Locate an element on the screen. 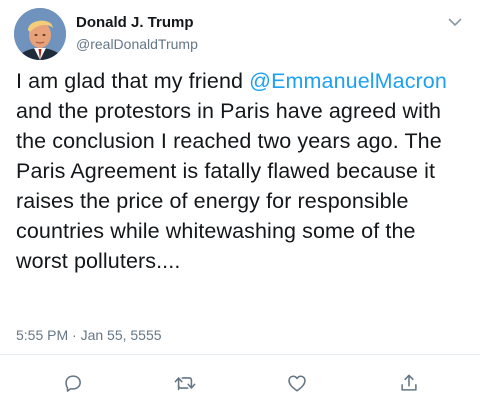  retweet-button is located at coordinates (185, 383).